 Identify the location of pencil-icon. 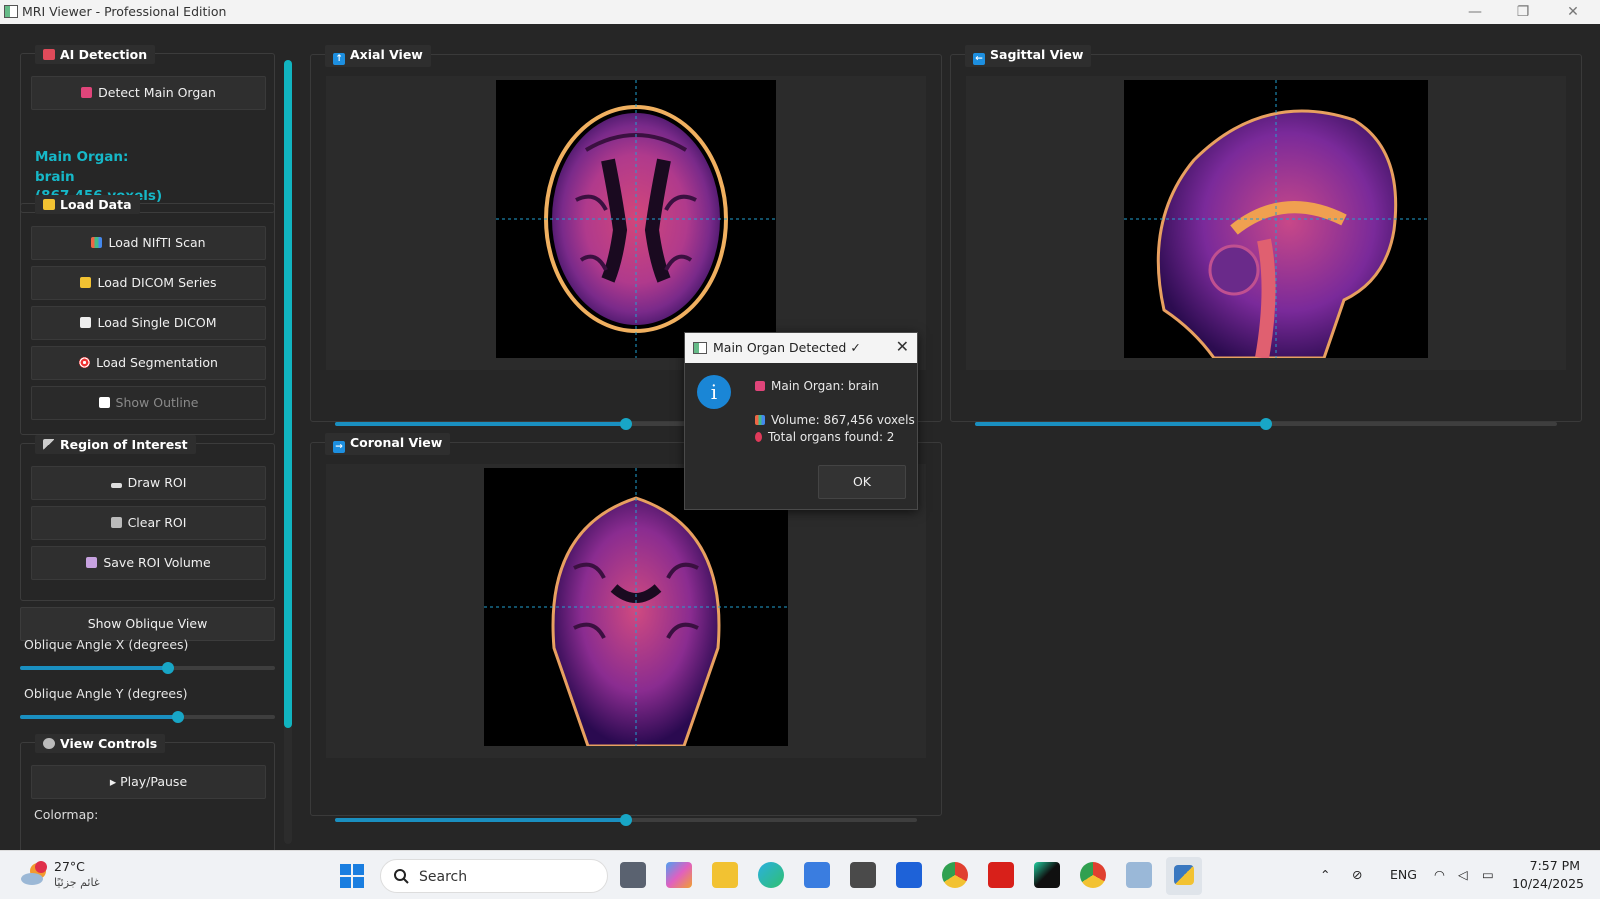
(116, 485).